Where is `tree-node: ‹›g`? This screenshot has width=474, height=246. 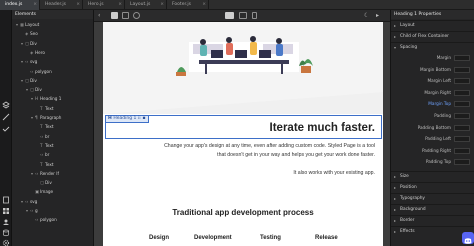 tree-node: ‹›g is located at coordinates (32, 210).